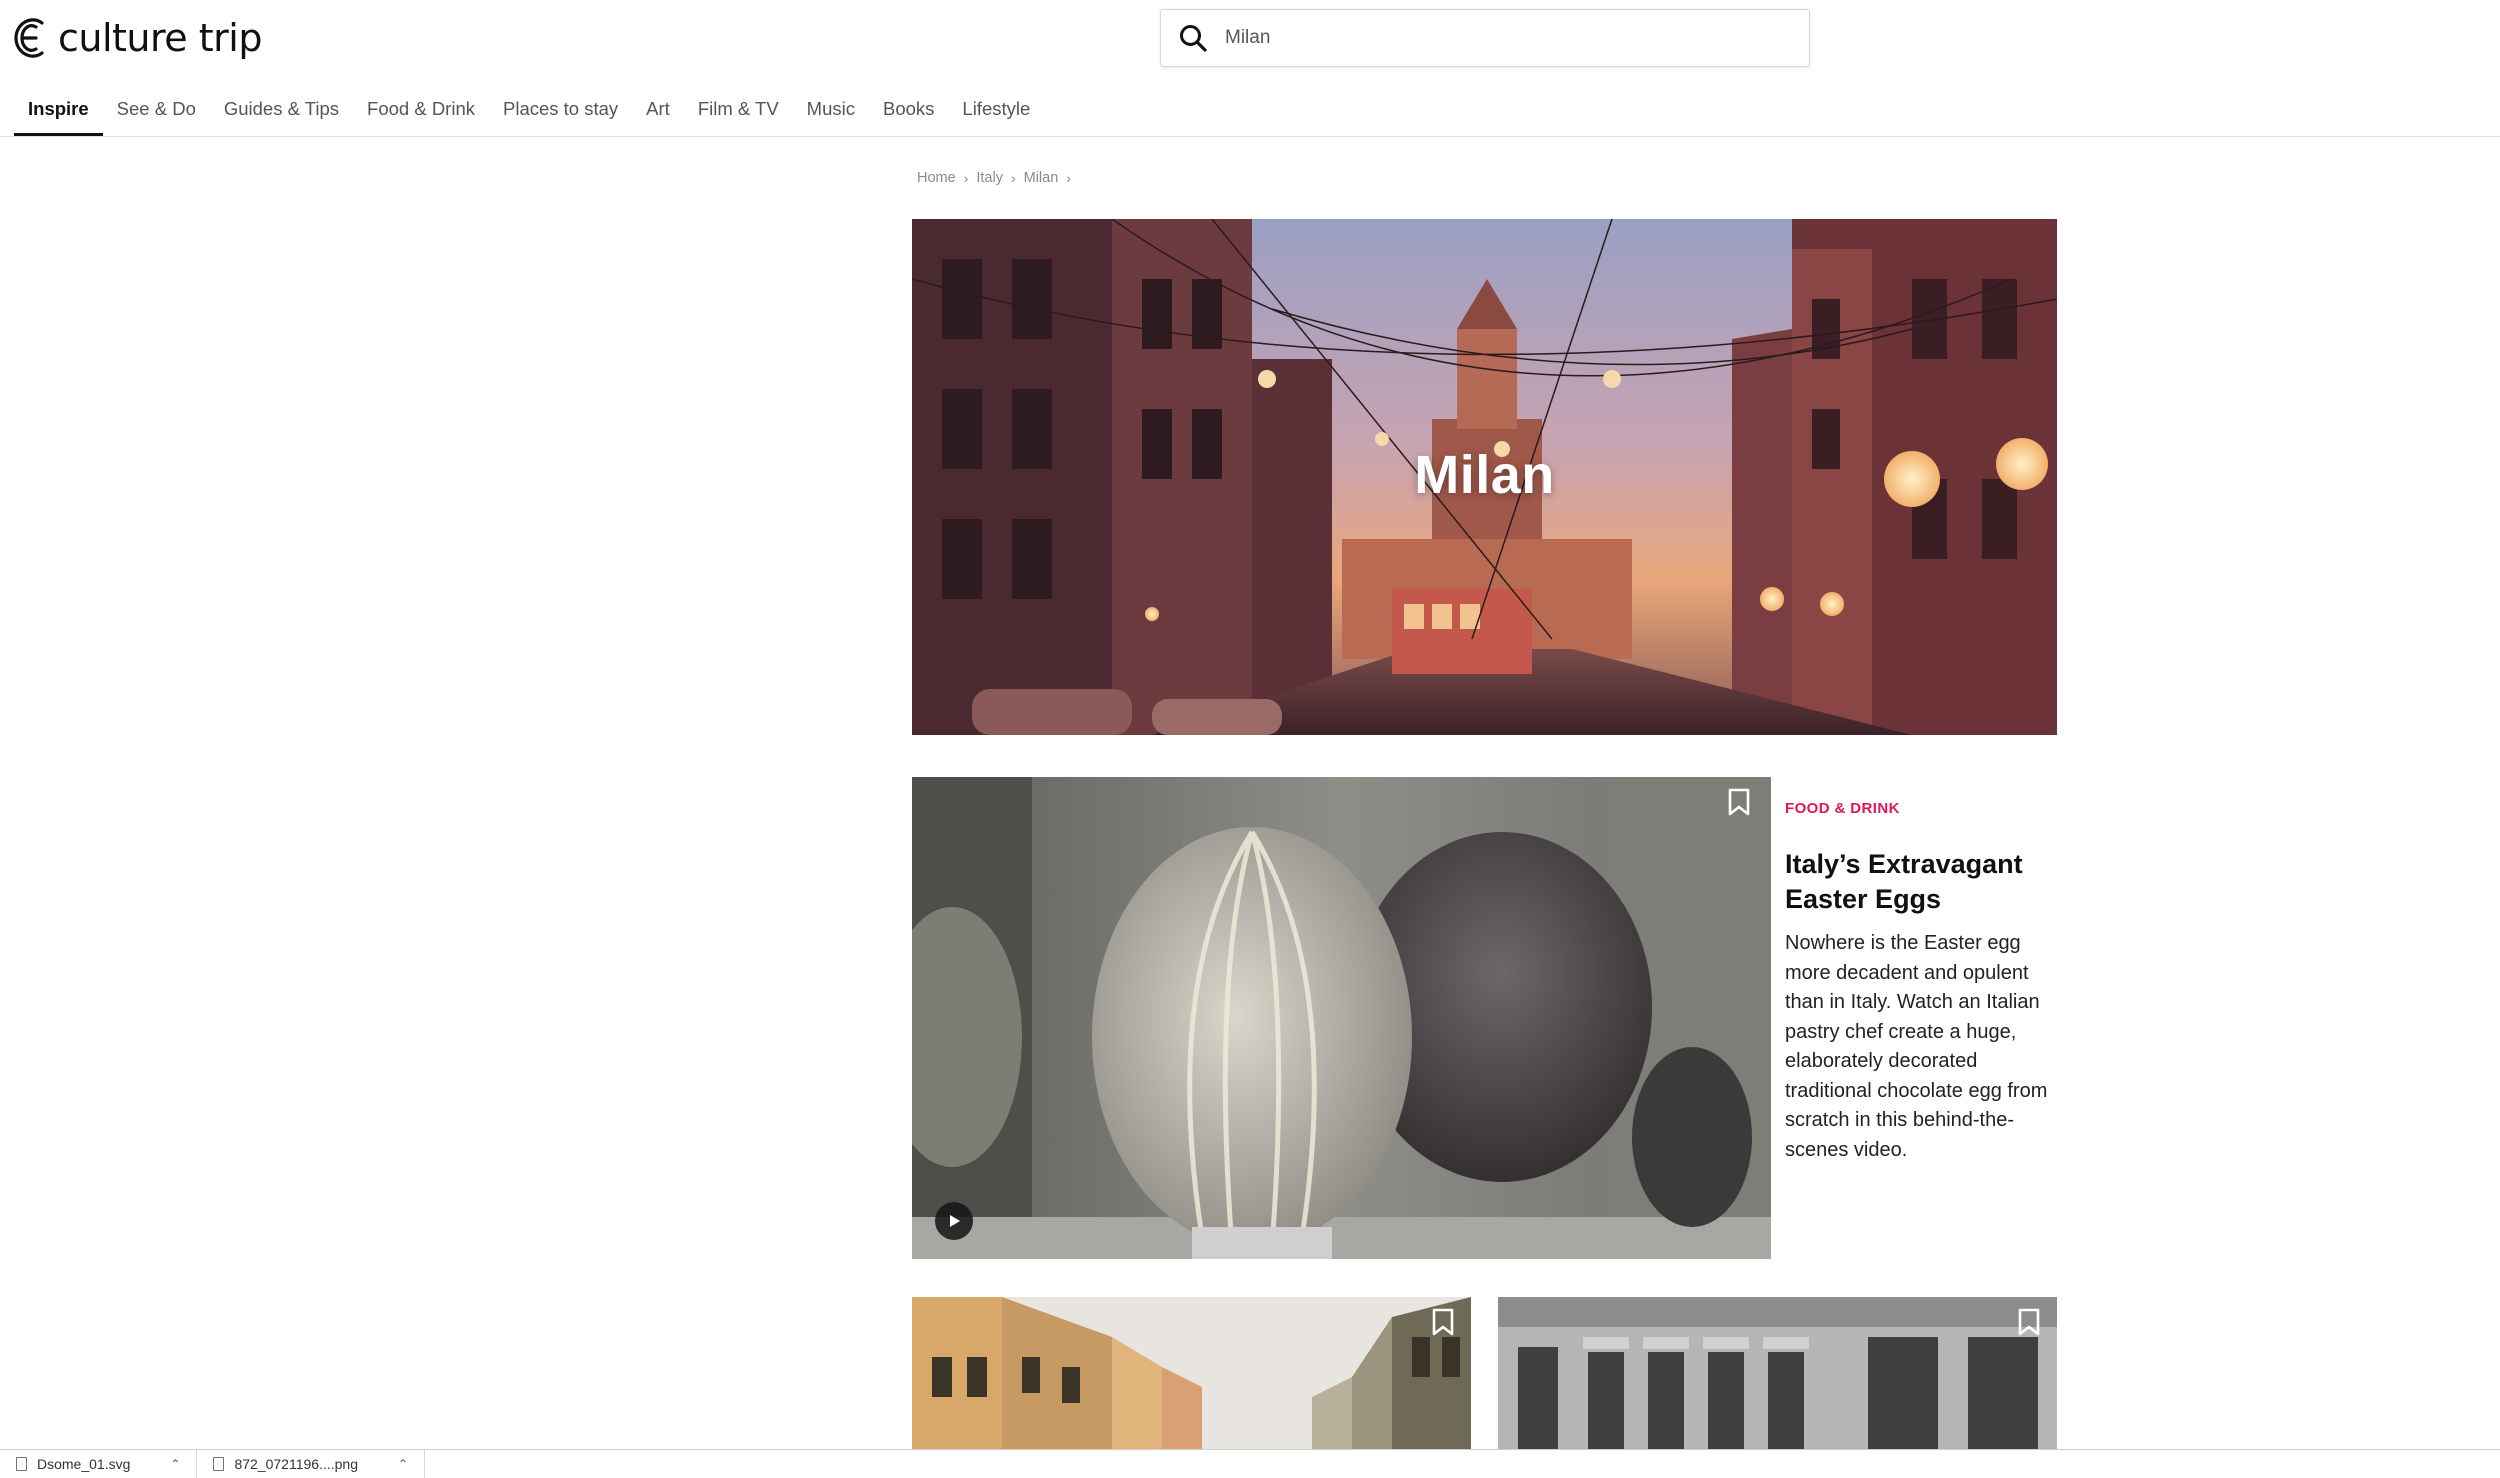 The image size is (2500, 1478). I want to click on breadcrumb-home: Home, so click(936, 178).